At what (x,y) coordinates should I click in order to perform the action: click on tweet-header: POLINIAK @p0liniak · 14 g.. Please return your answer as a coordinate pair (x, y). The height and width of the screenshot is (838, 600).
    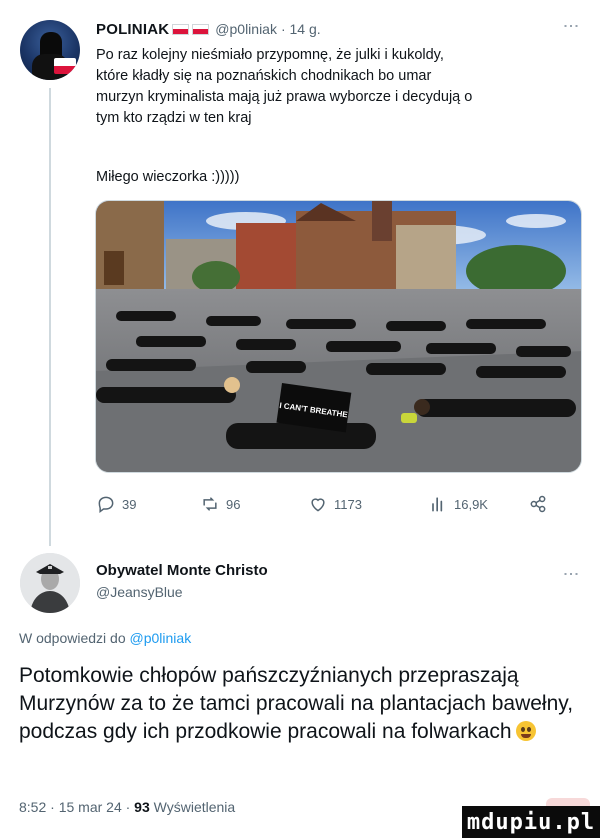
    Looking at the image, I should click on (208, 29).